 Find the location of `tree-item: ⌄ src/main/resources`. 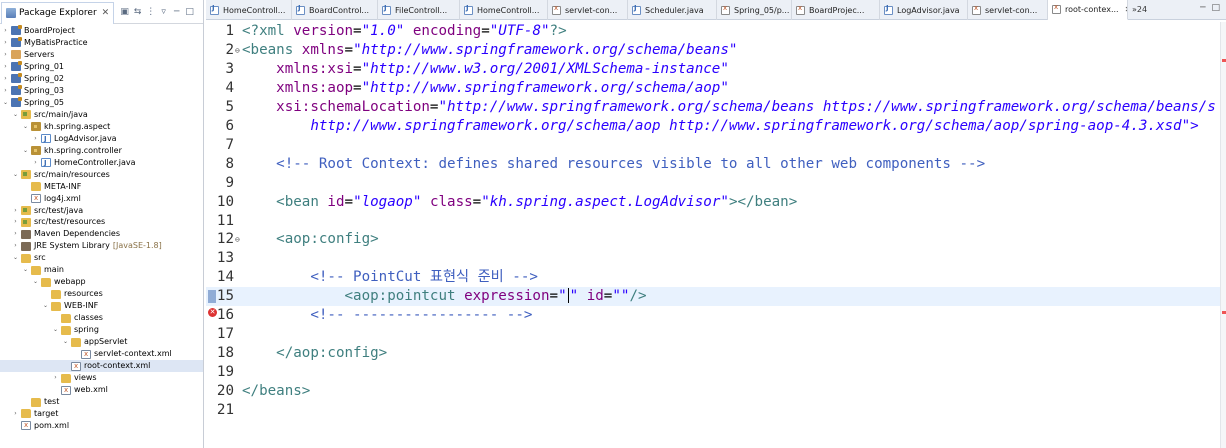

tree-item: ⌄ src/main/resources is located at coordinates (101, 175).